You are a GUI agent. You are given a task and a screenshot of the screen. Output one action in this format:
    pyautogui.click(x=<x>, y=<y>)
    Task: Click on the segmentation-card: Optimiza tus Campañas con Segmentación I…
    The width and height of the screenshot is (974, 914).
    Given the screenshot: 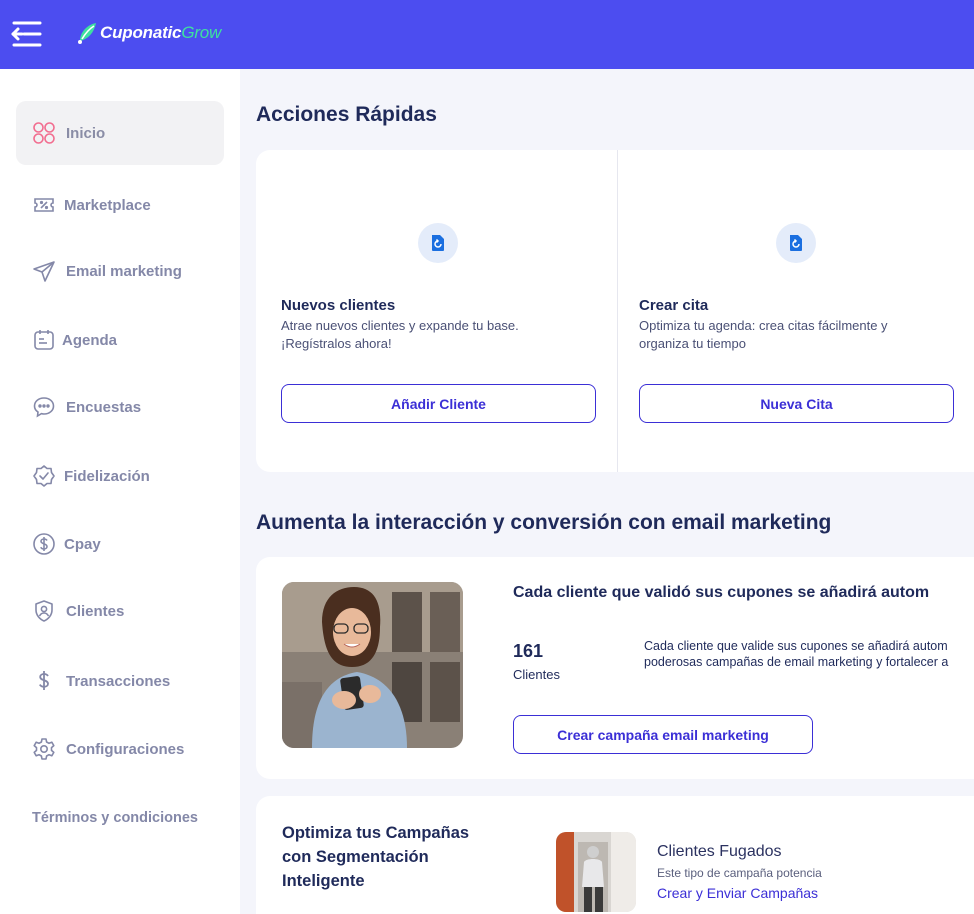 What is the action you would take?
    pyautogui.click(x=615, y=855)
    